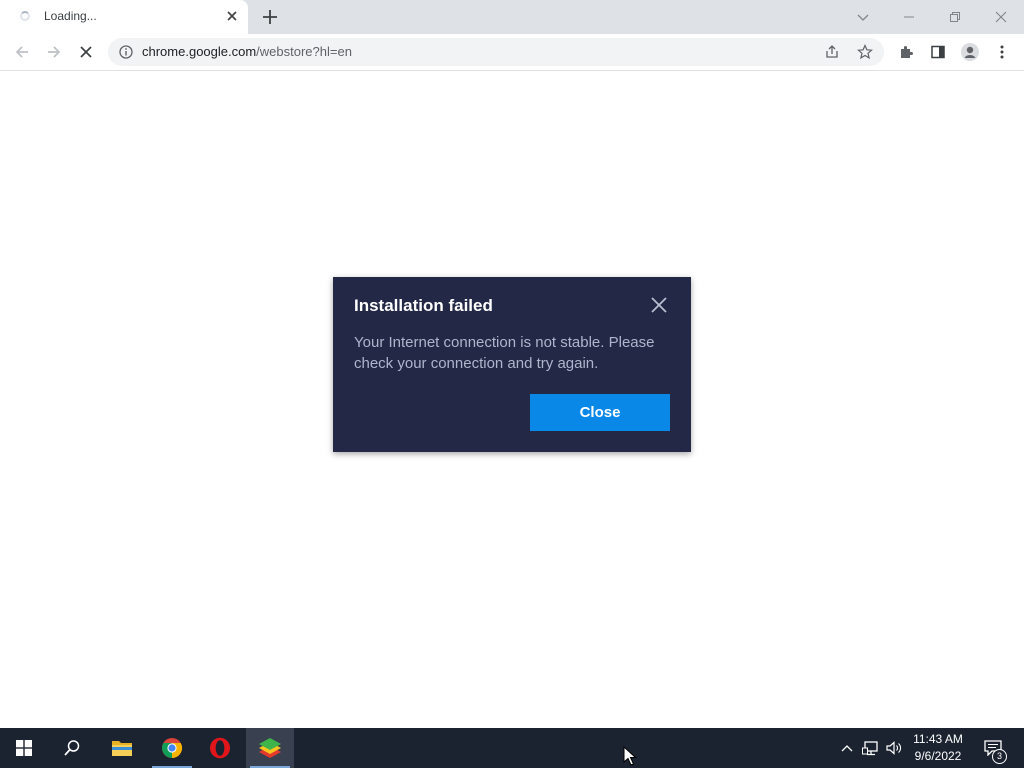 This screenshot has width=1024, height=768. I want to click on bluestacks-icon, so click(270, 748).